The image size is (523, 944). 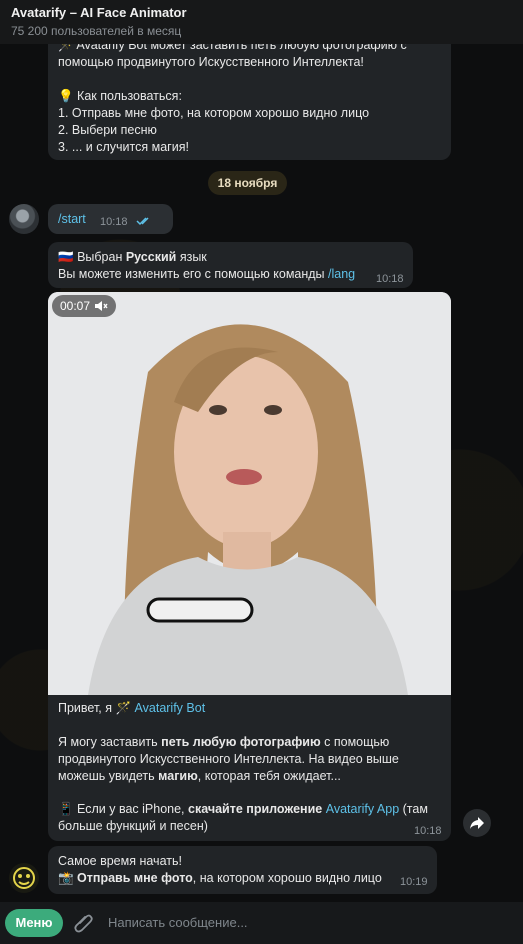 I want to click on menu-button: Меню, so click(x=34, y=923).